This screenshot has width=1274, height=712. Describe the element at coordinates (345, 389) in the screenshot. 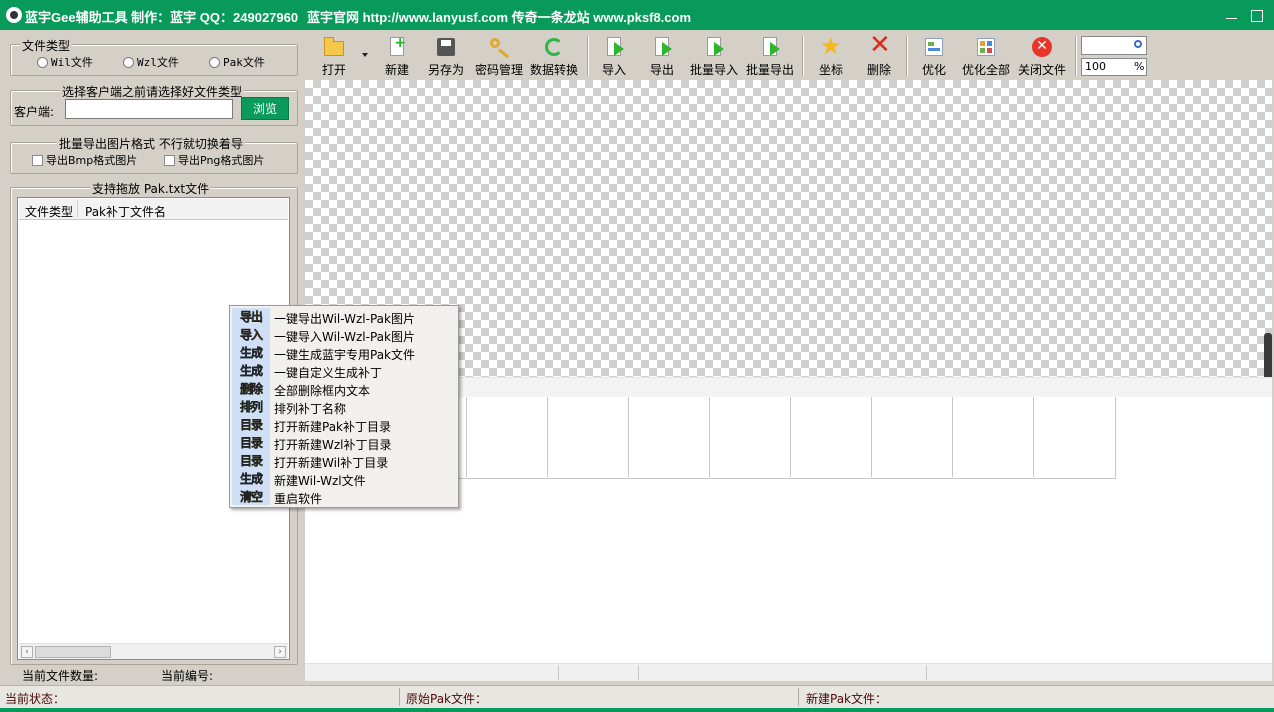

I see `menu-item-clear-text: 删除 全部删除框内文本` at that location.